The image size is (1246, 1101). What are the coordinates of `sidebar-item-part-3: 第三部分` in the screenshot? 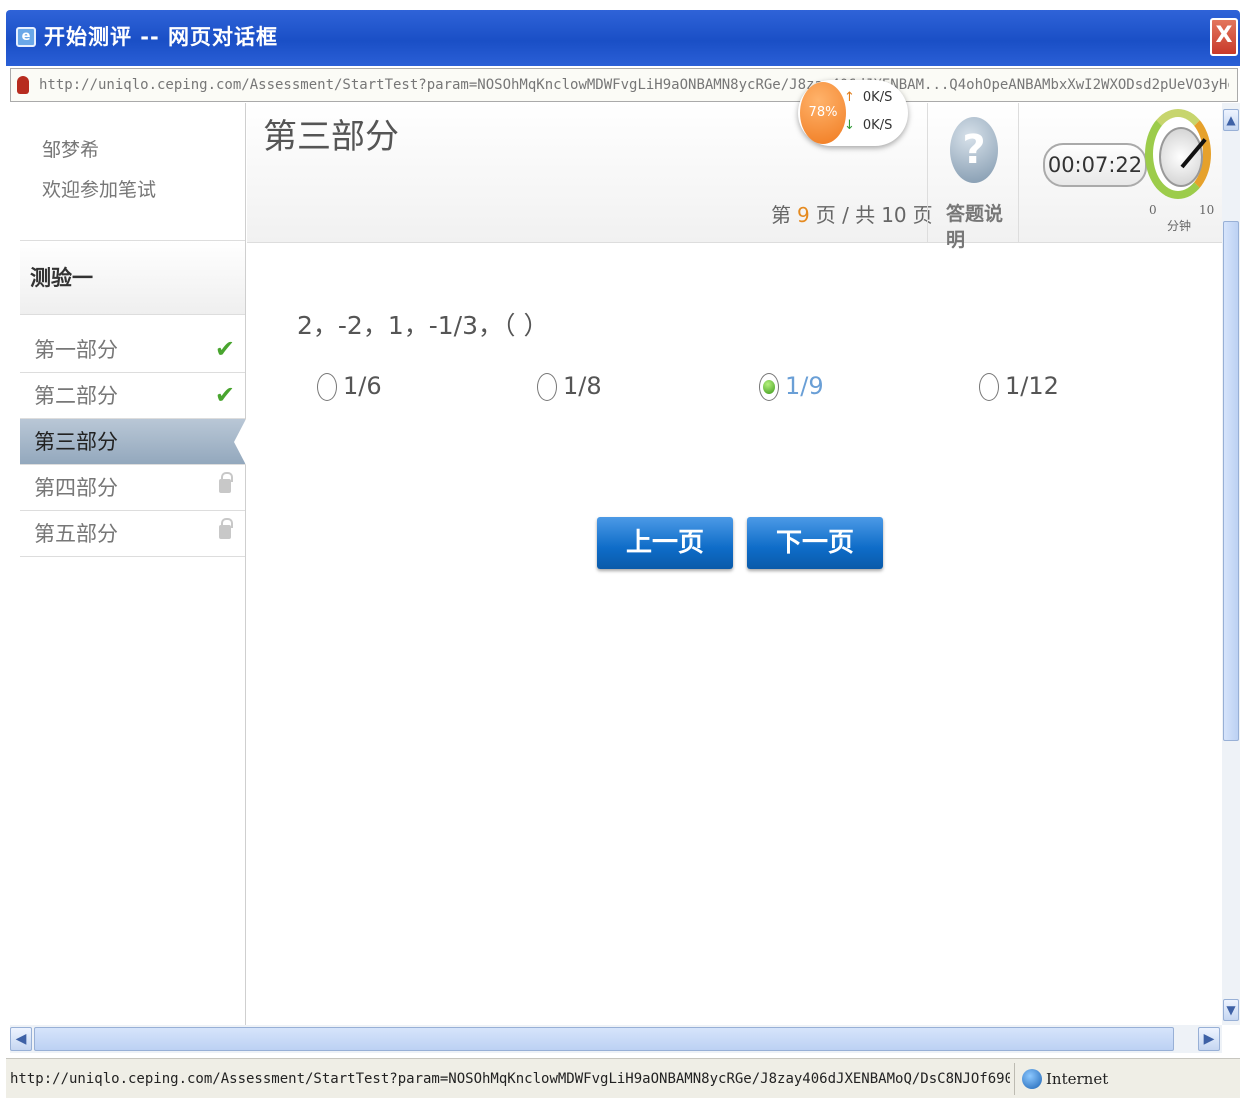 It's located at (133, 442).